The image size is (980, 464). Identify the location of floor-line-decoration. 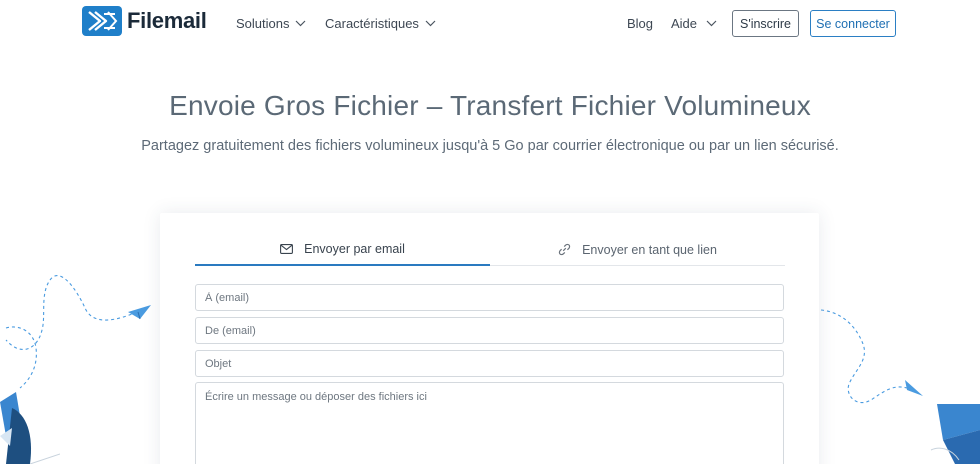
(44, 458).